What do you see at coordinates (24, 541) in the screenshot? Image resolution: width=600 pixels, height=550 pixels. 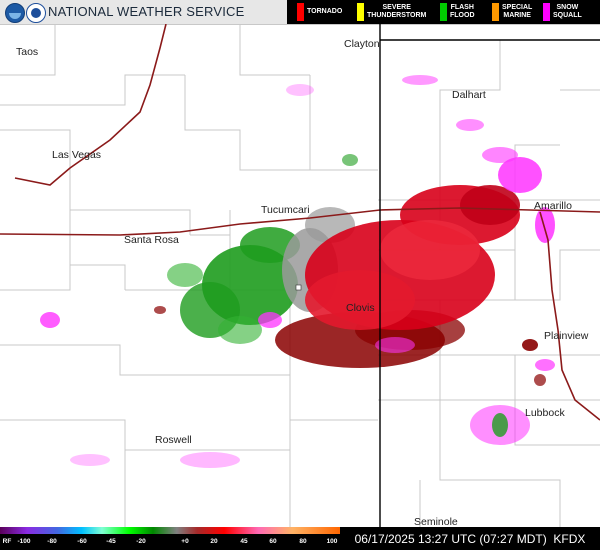 I see `scale-tick: -100` at bounding box center [24, 541].